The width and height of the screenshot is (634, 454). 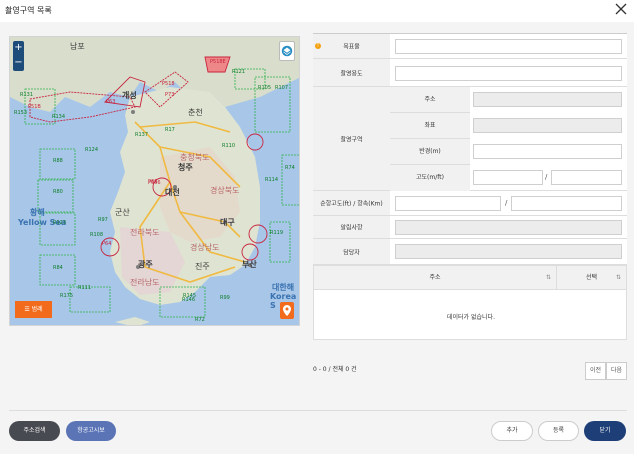 What do you see at coordinates (318, 410) in the screenshot?
I see `footer-divider` at bounding box center [318, 410].